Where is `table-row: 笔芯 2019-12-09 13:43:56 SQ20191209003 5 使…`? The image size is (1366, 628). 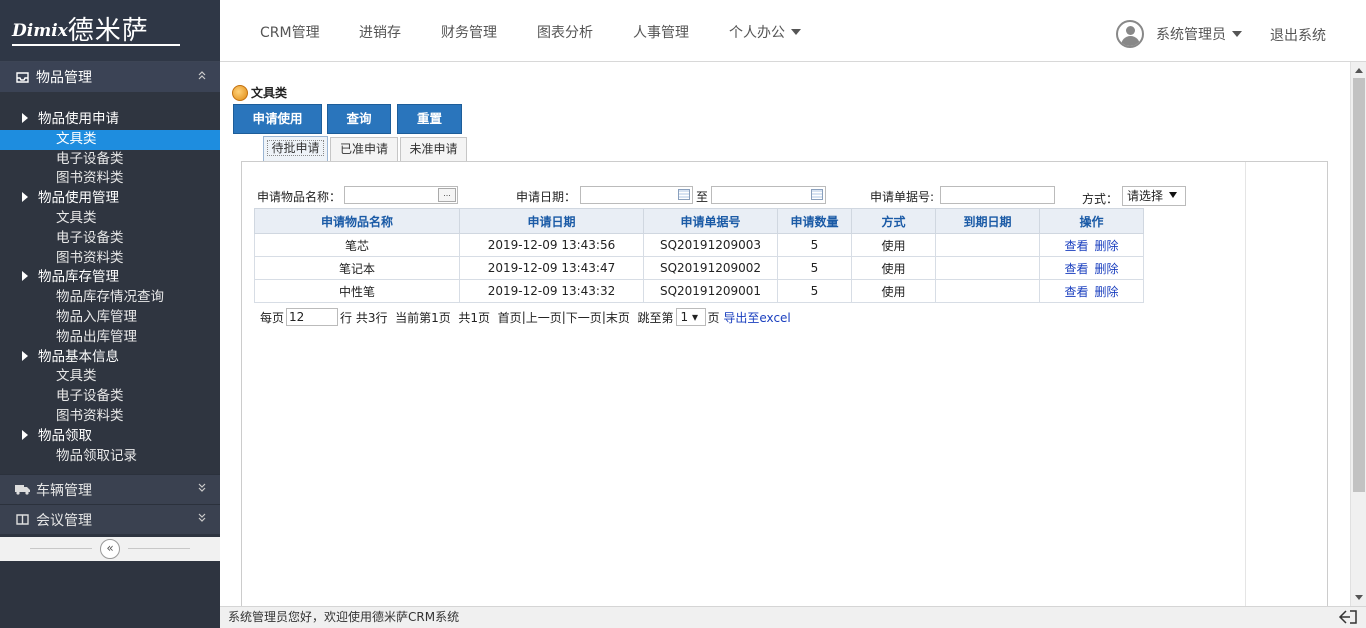 table-row: 笔芯 2019-12-09 13:43:56 SQ20191209003 5 使… is located at coordinates (699, 245).